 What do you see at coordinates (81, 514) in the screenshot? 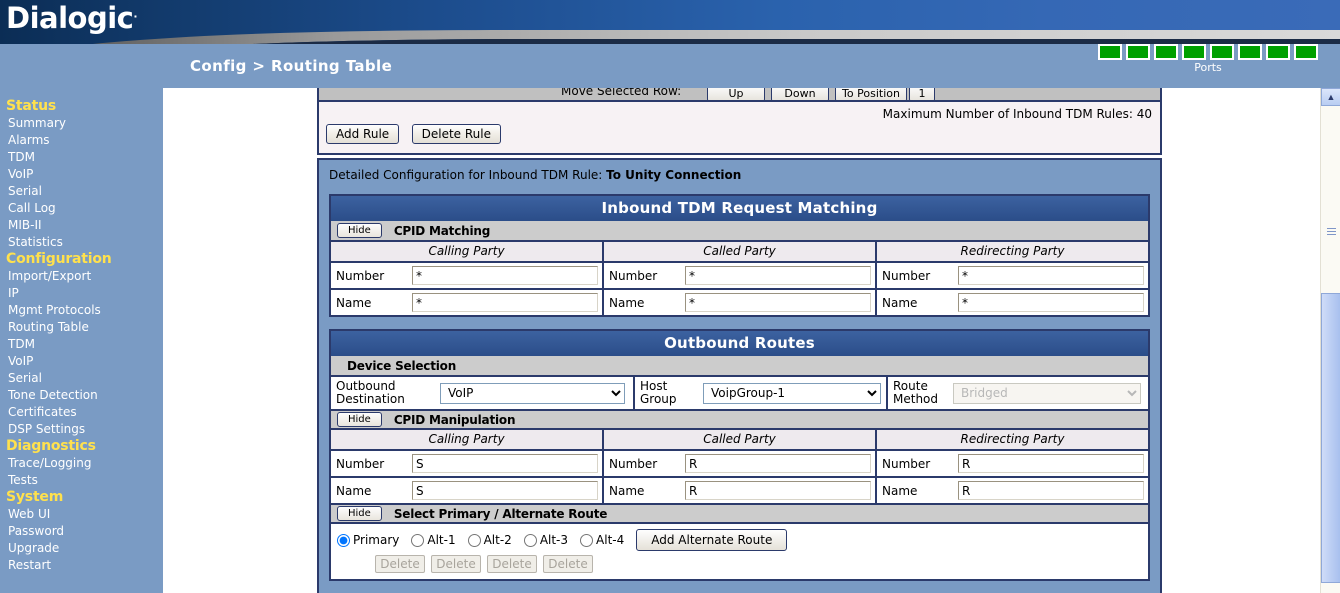
I see `sidebar-item-web-ui: Web UI` at bounding box center [81, 514].